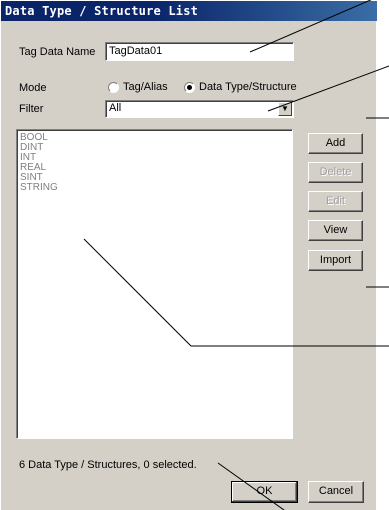  Describe the element at coordinates (189, 11) in the screenshot. I see `window-title: Data Type / Structure List` at that location.